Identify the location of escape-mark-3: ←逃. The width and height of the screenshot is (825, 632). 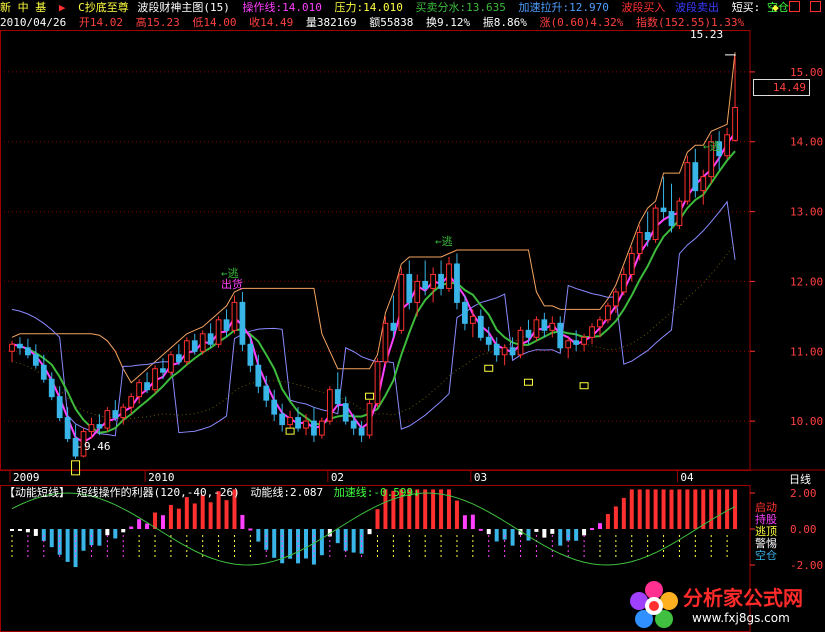
(712, 146).